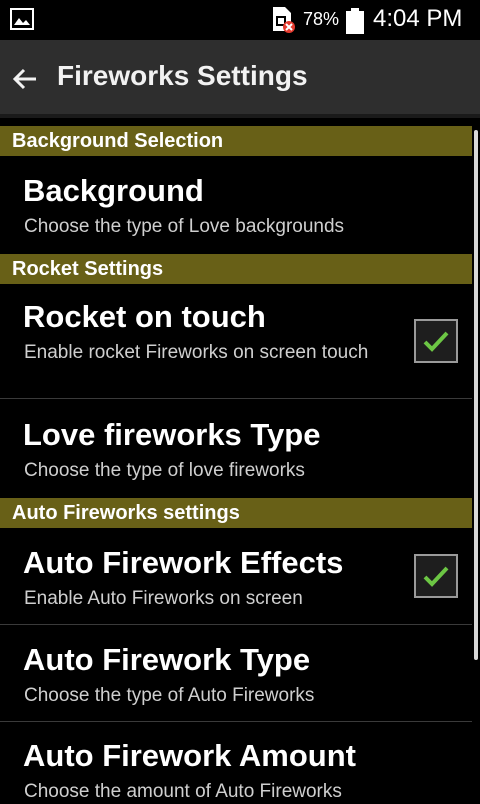 This screenshot has width=480, height=804. What do you see at coordinates (355, 21) in the screenshot?
I see `battery-icon` at bounding box center [355, 21].